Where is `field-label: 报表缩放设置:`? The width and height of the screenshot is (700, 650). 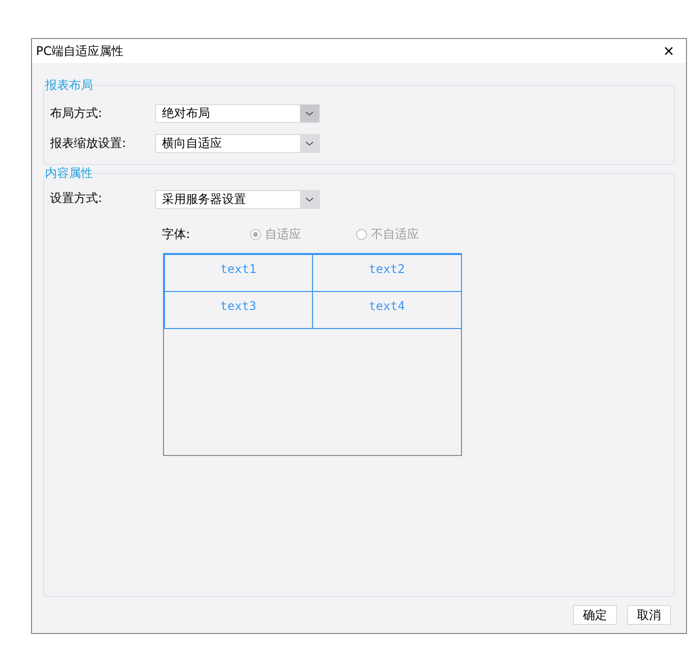 field-label: 报表缩放设置: is located at coordinates (89, 143).